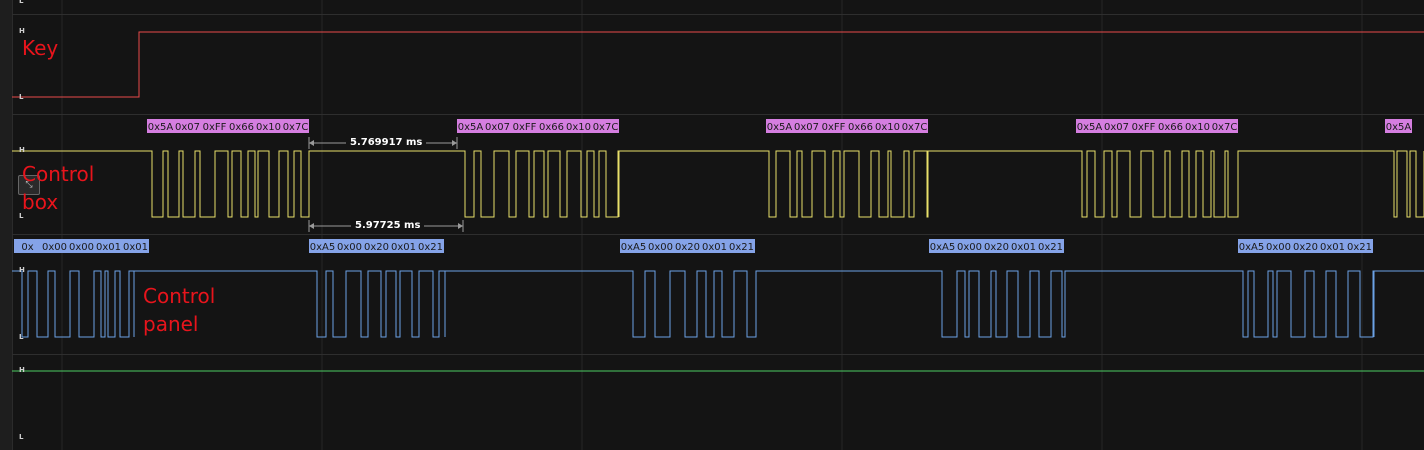  What do you see at coordinates (718, 184) in the screenshot?
I see `control-box-waveform` at bounding box center [718, 184].